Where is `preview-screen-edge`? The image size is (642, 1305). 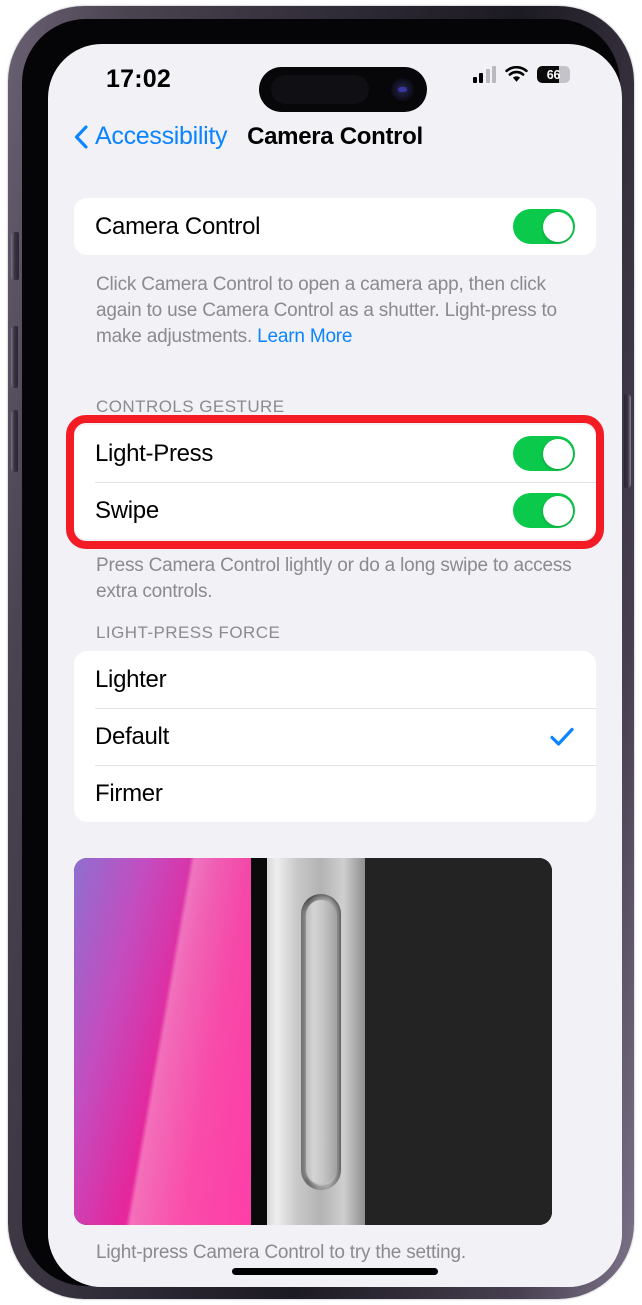 preview-screen-edge is located at coordinates (259, 1041).